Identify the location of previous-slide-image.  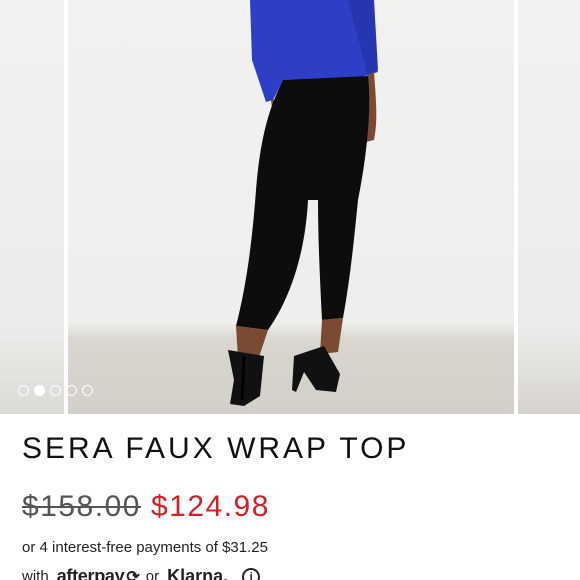
(32, 207).